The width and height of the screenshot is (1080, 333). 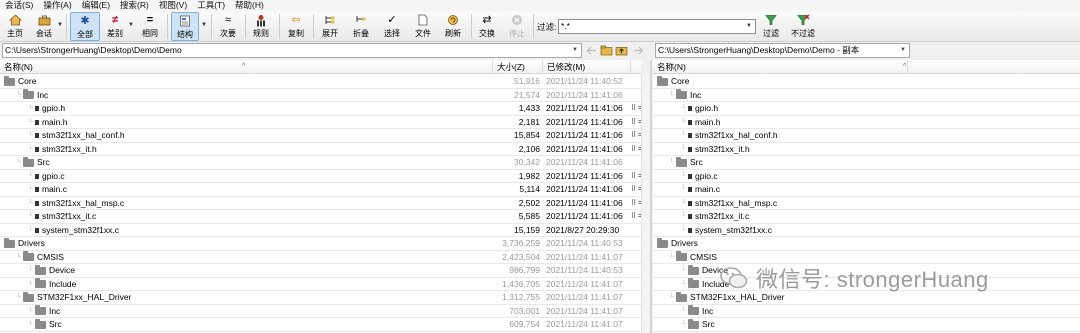 I want to click on row-label: Include, so click(x=62, y=283).